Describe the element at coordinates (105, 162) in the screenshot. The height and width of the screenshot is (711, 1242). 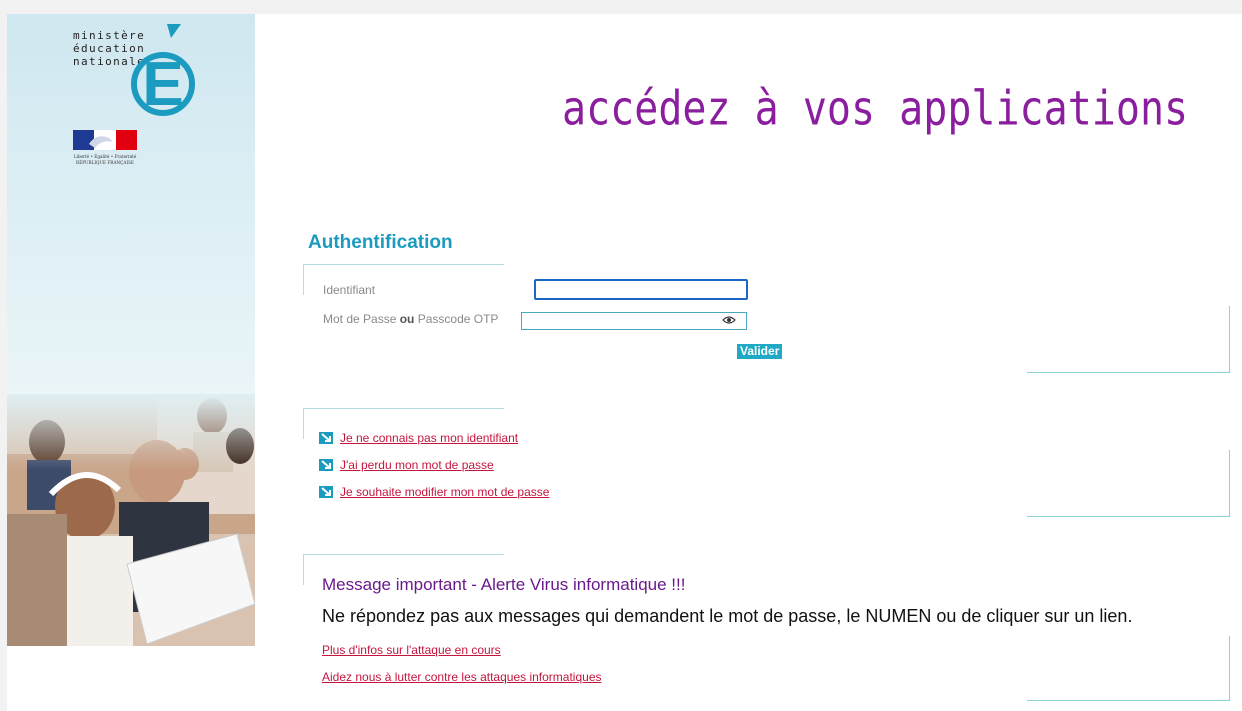
I see `marianne-country: RÉPUBLIQUE FRANÇAISE` at that location.